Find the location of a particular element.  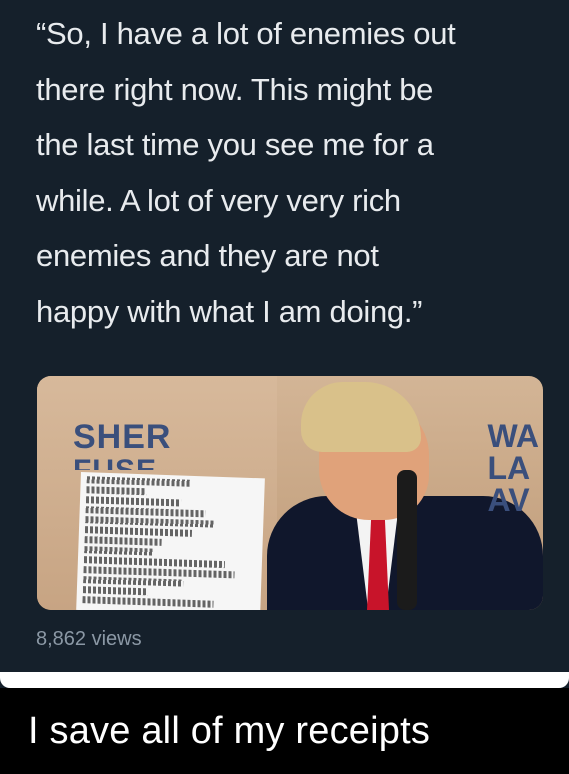

background-sign-right: WA LA AV is located at coordinates (513, 468).